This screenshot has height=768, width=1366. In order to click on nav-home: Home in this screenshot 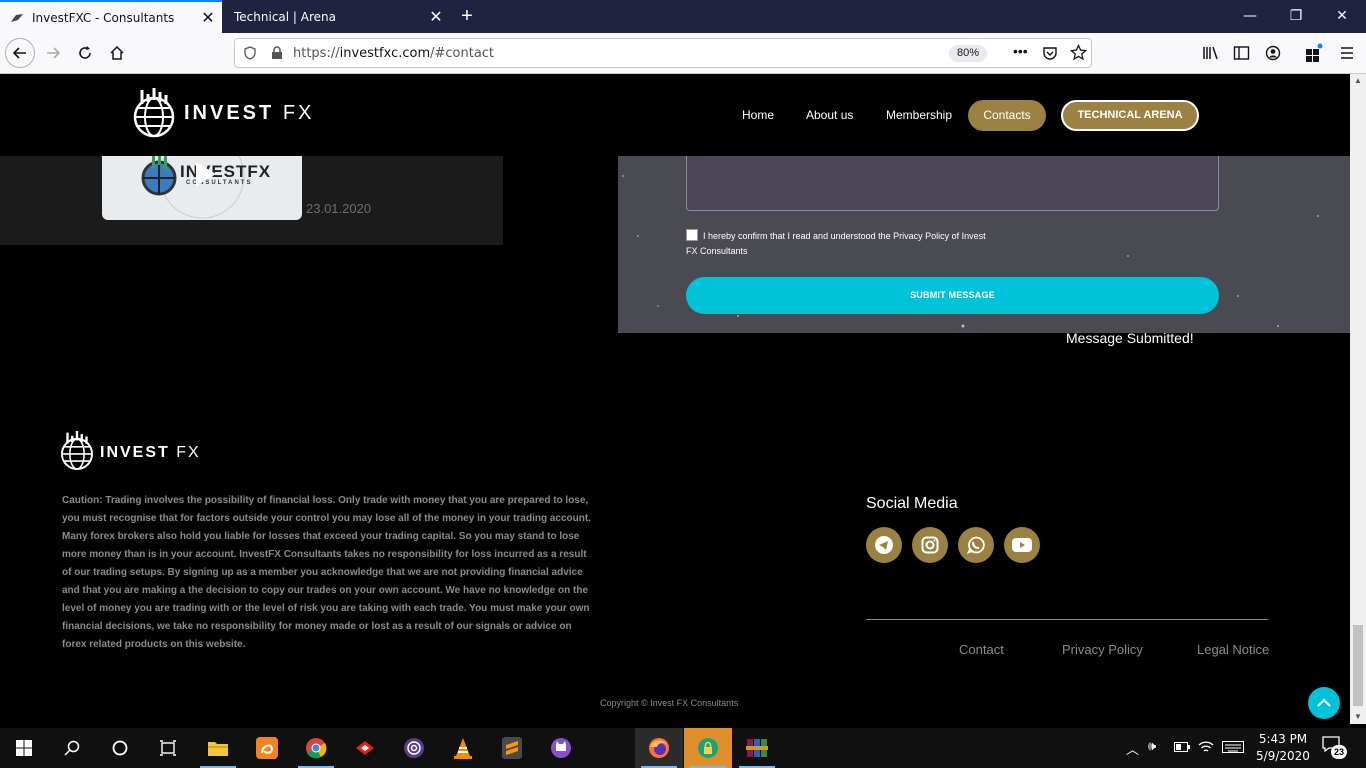, I will do `click(758, 115)`.